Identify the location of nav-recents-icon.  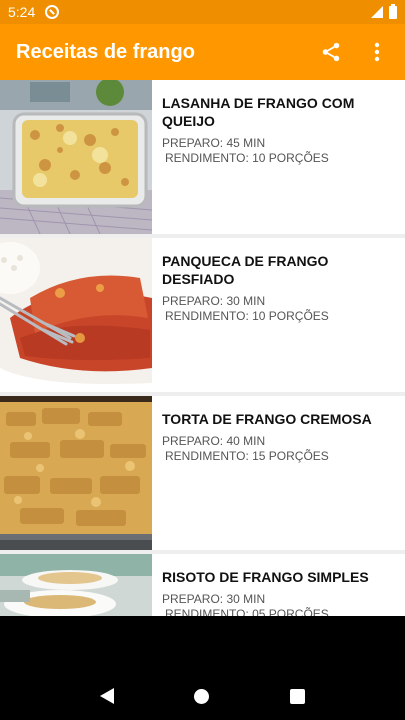
(297, 696).